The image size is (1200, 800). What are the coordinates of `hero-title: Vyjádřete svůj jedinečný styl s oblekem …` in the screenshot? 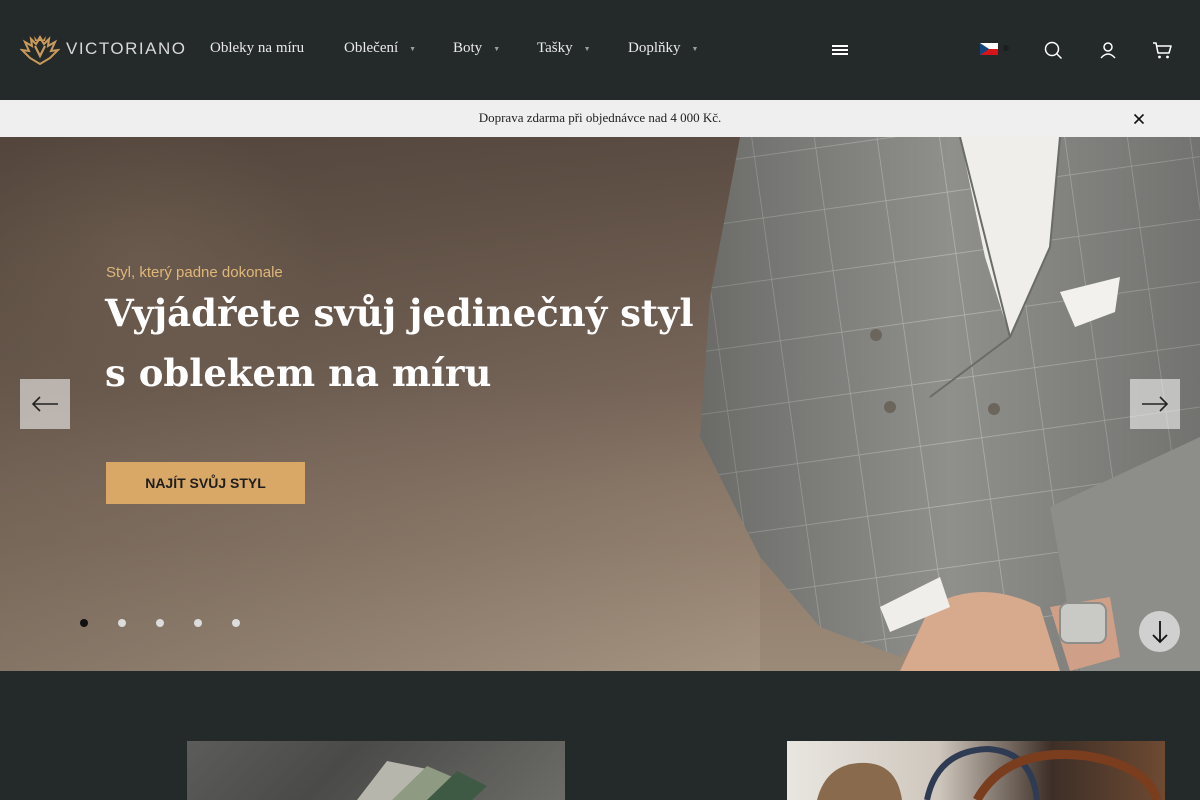 It's located at (405, 343).